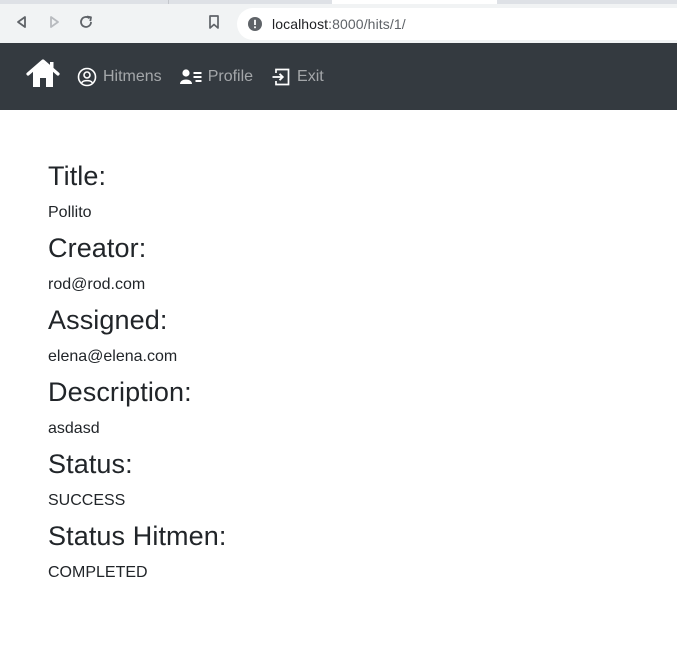 This screenshot has width=677, height=651. Describe the element at coordinates (77, 176) in the screenshot. I see `title-label: Title:` at that location.